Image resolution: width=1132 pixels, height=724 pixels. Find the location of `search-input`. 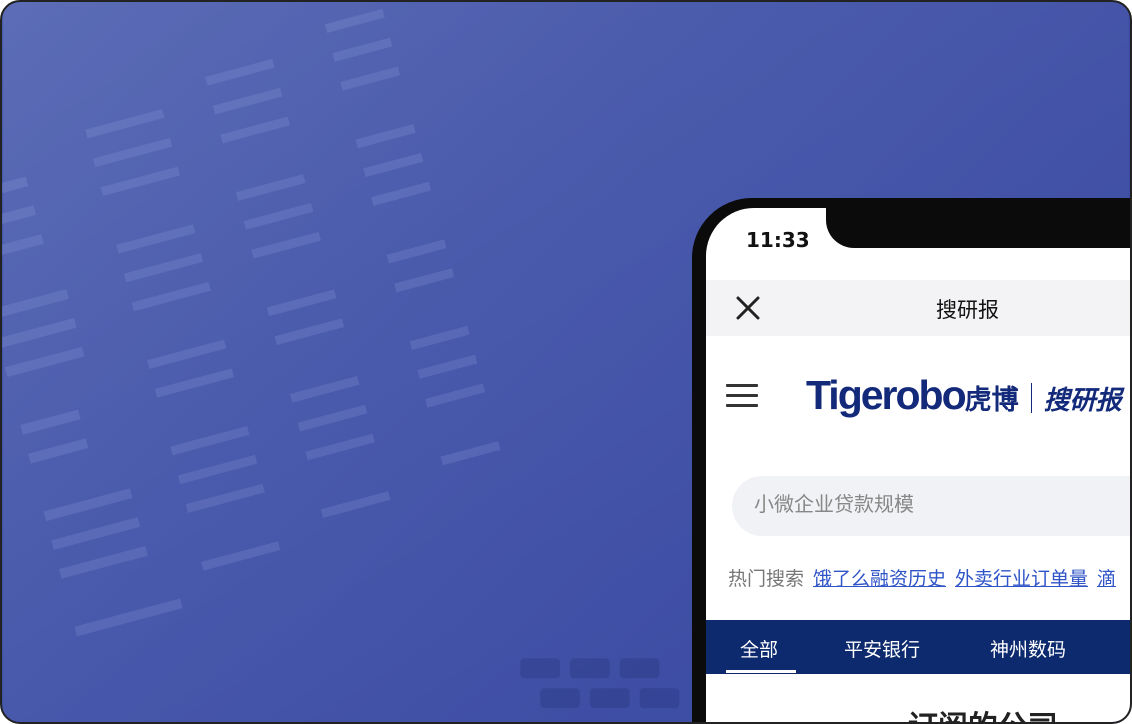

search-input is located at coordinates (942, 504).